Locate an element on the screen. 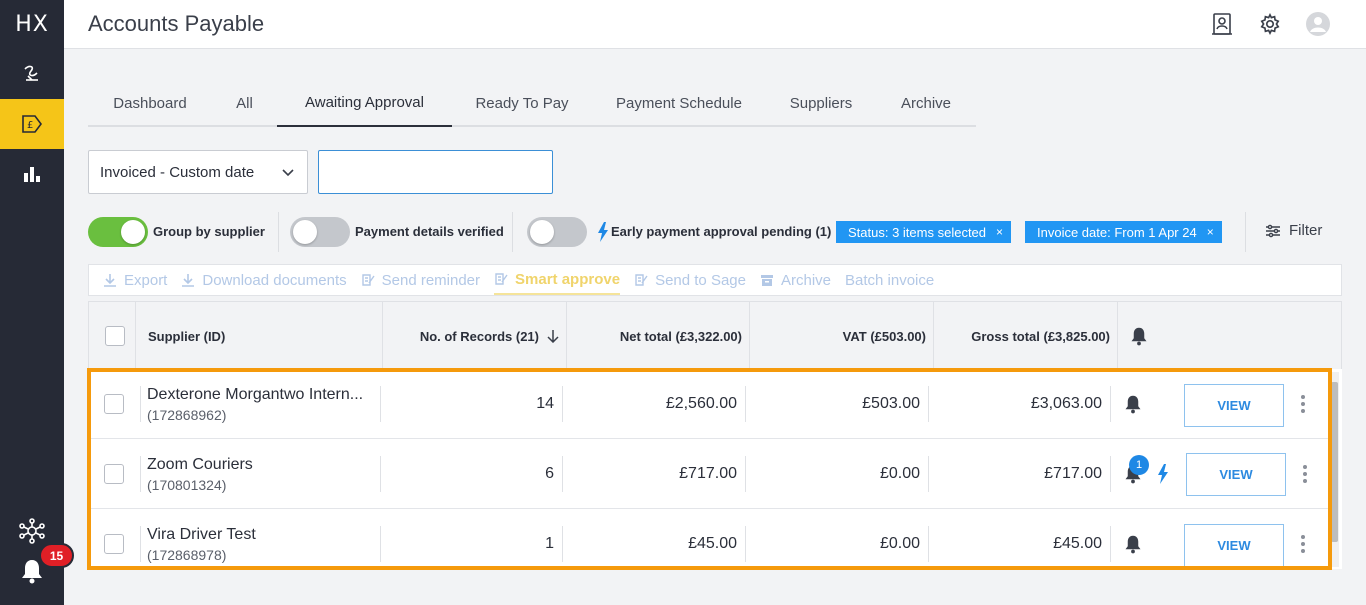  sliders-icon is located at coordinates (1273, 230).